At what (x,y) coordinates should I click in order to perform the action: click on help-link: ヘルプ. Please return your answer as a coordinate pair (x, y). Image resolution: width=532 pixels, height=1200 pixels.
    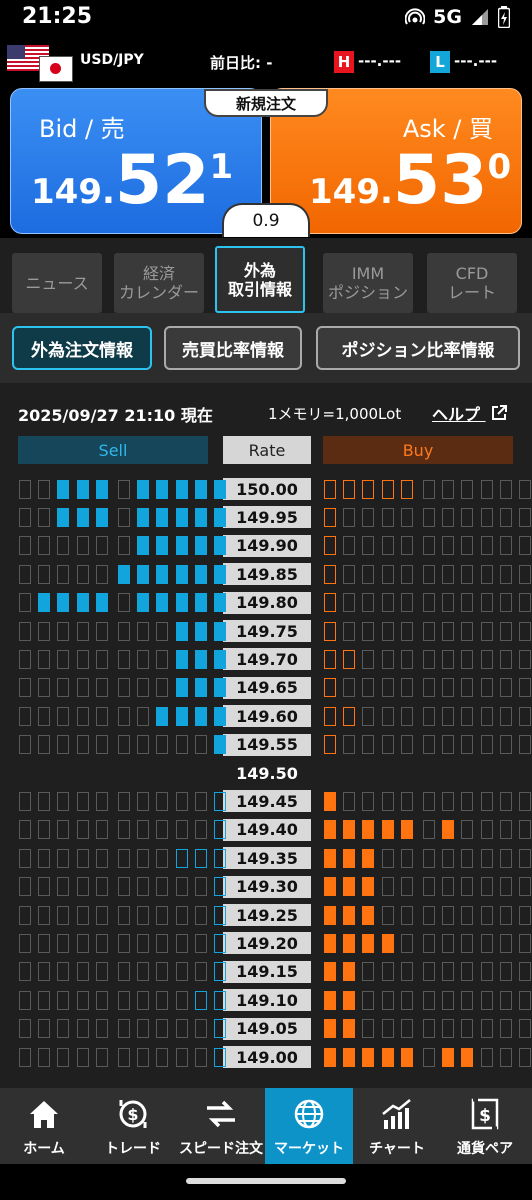
    Looking at the image, I should click on (470, 413).